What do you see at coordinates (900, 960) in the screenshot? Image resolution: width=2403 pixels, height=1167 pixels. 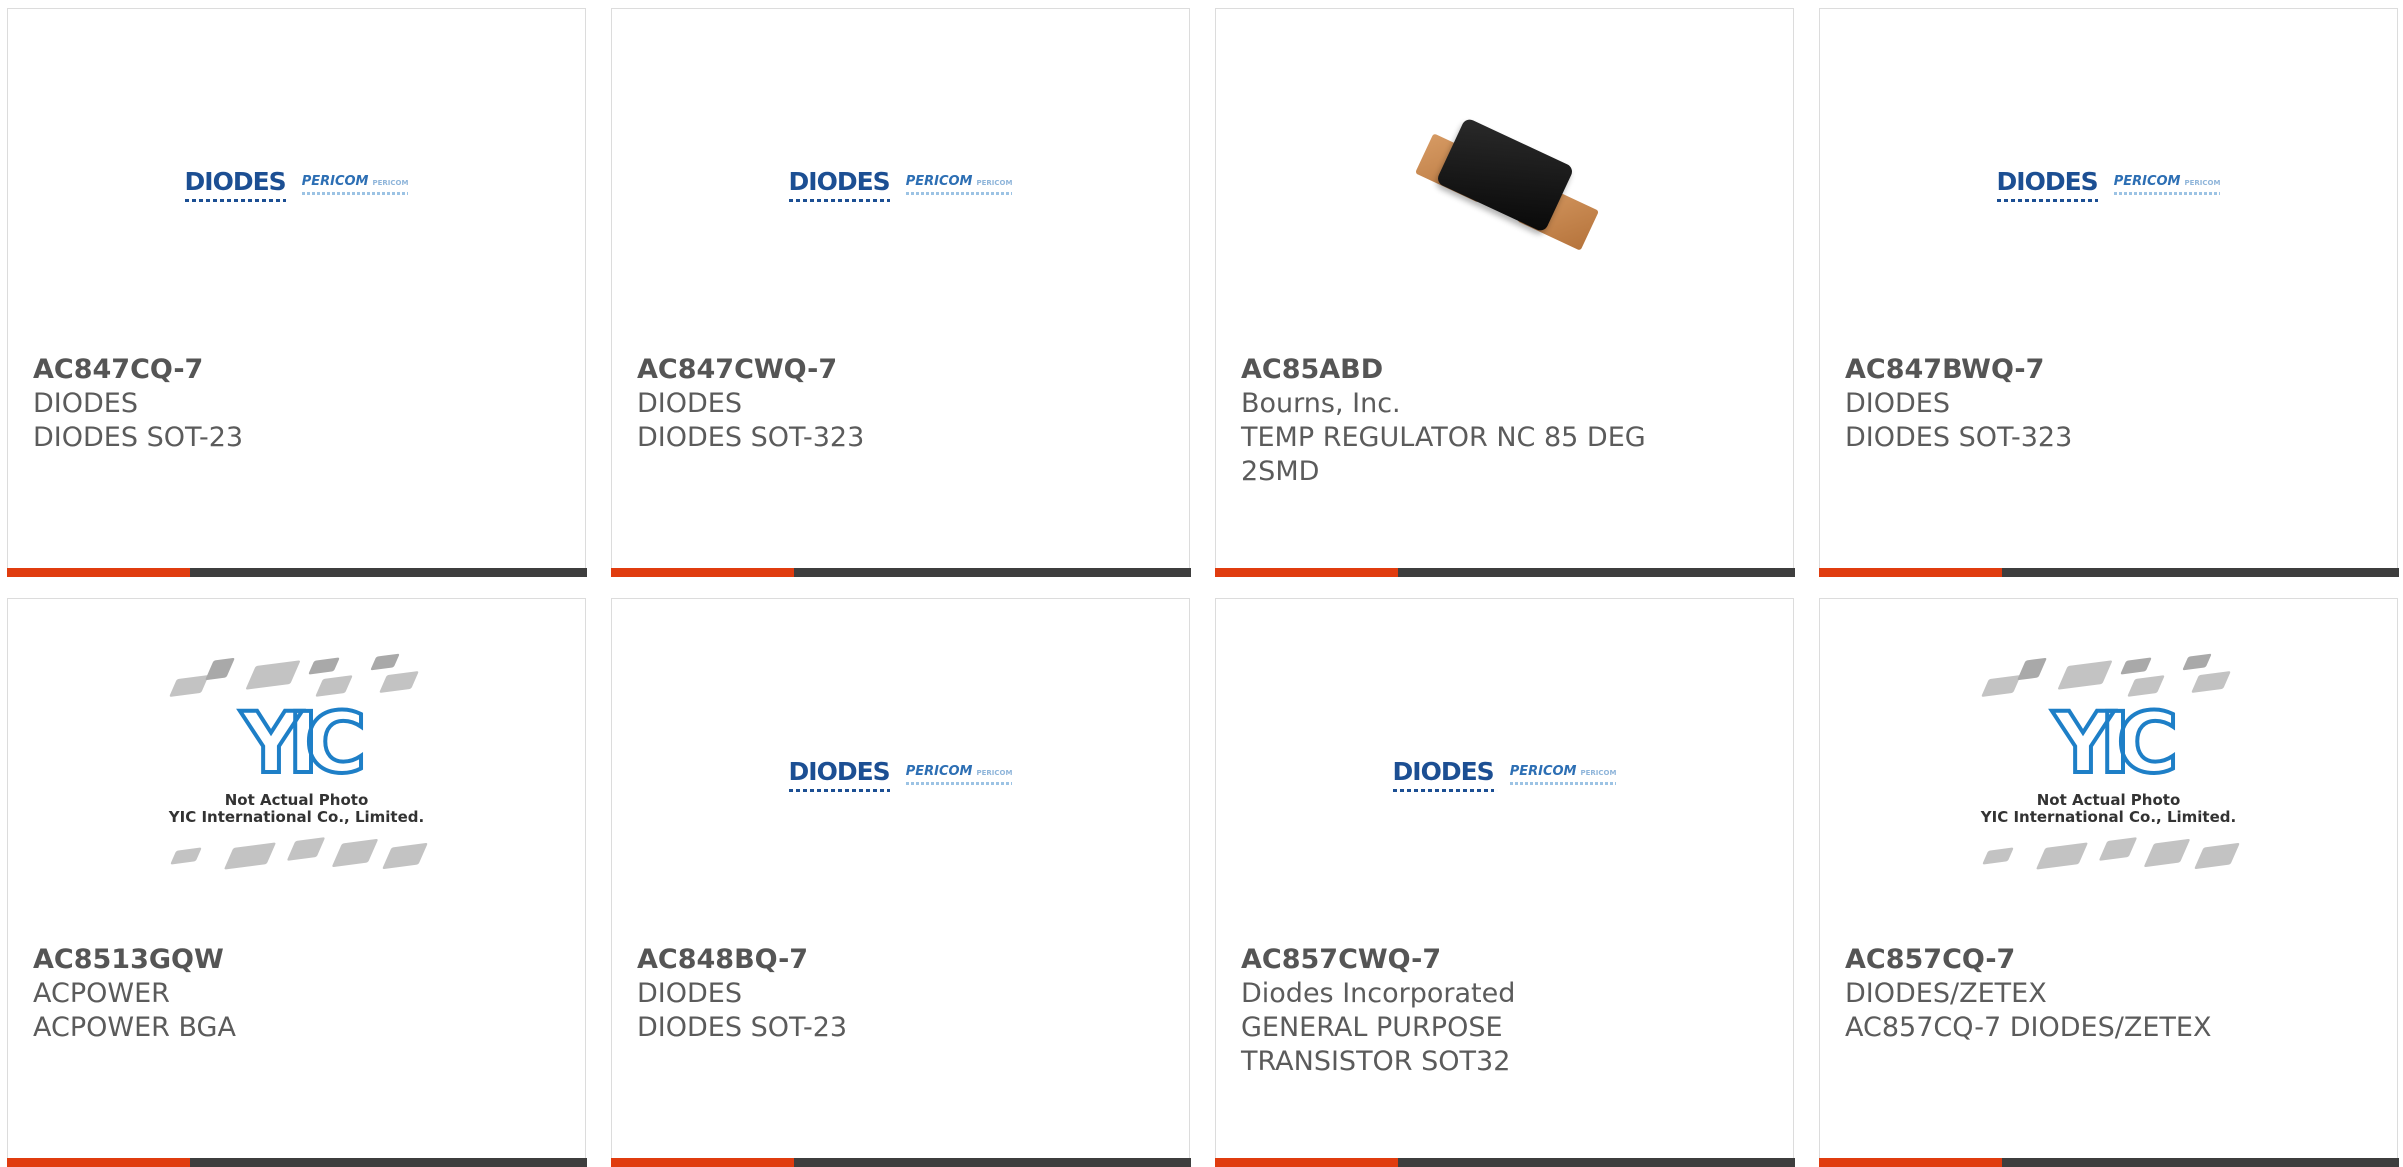 I see `part-number: AC848BQ-7` at bounding box center [900, 960].